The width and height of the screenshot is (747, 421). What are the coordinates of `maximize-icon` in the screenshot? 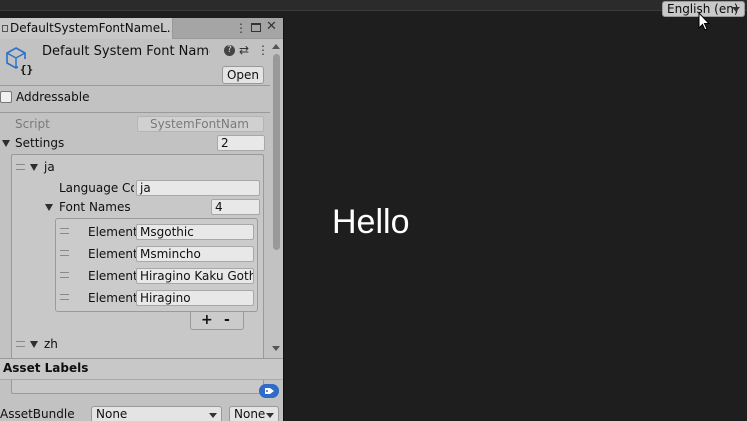 It's located at (256, 27).